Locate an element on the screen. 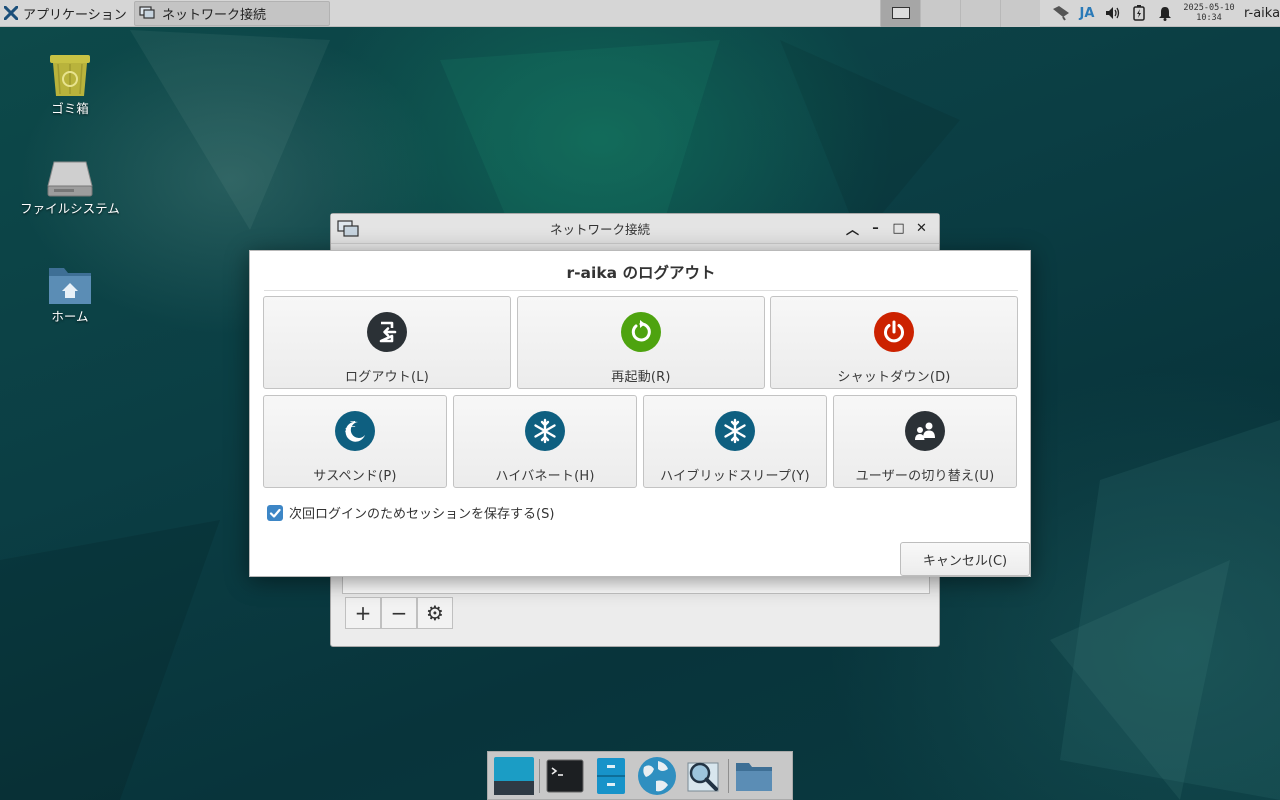 This screenshot has height=800, width=1280. file-manager-icon is located at coordinates (611, 775).